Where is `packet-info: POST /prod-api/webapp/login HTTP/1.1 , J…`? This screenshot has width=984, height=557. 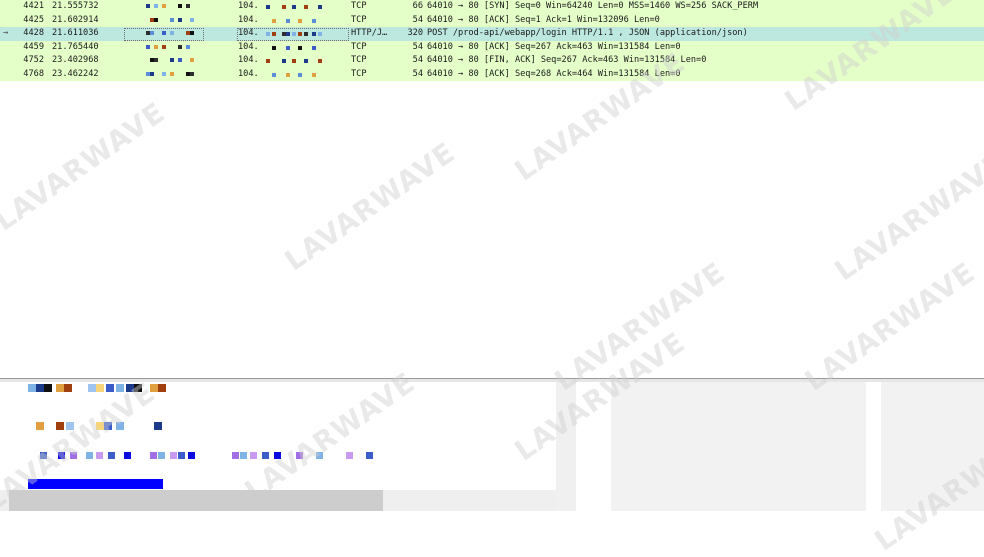 packet-info: POST /prod-api/webapp/login HTTP/1.1 , J… is located at coordinates (587, 33).